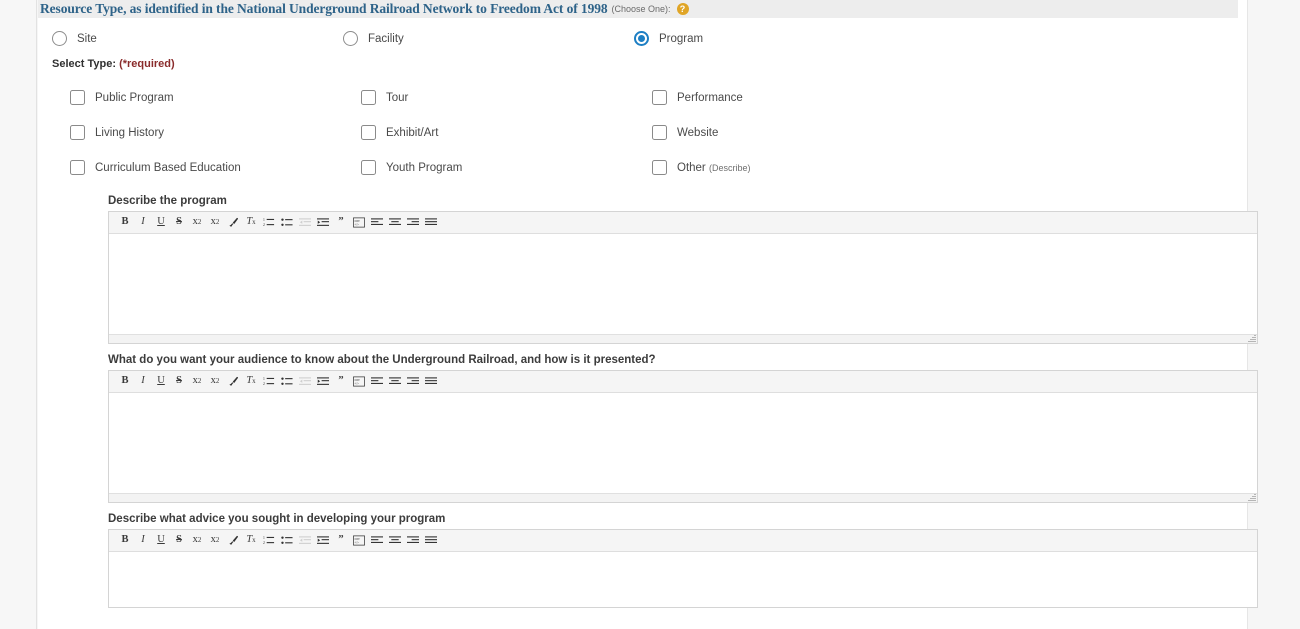 The height and width of the screenshot is (629, 1300). What do you see at coordinates (683, 284) in the screenshot?
I see `editor-textarea-describe-program` at bounding box center [683, 284].